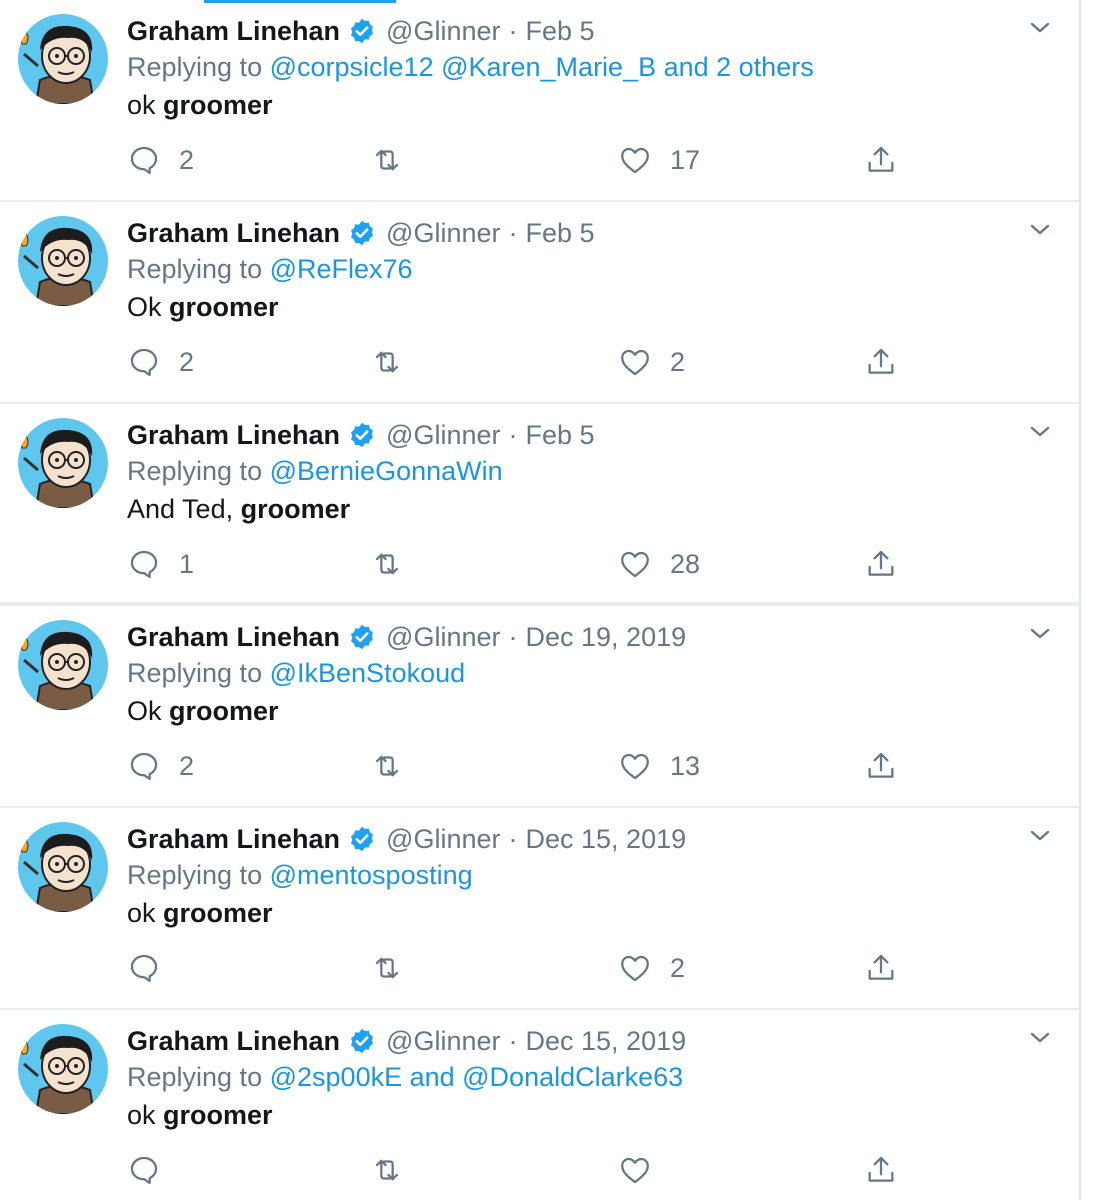 This screenshot has height=1200, width=1104. I want to click on like-button: 13, so click(659, 766).